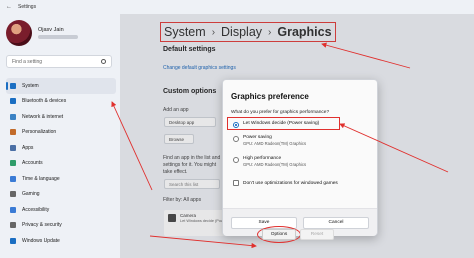 The width and height of the screenshot is (474, 258). What do you see at coordinates (13, 240) in the screenshot?
I see `update-icon` at bounding box center [13, 240].